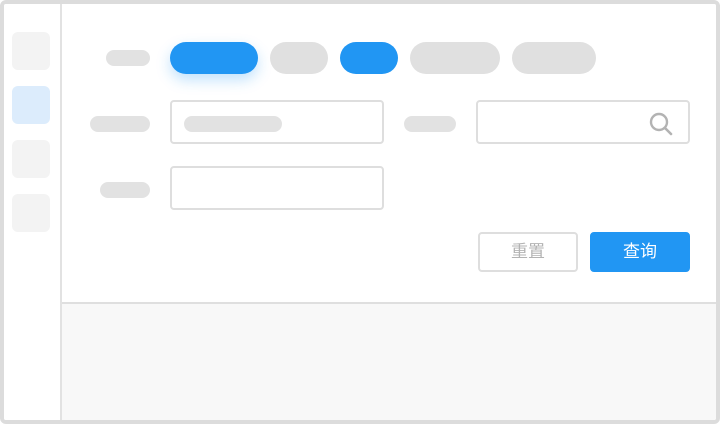 The height and width of the screenshot is (424, 720). What do you see at coordinates (430, 124) in the screenshot?
I see `filter-row-2-second-label` at bounding box center [430, 124].